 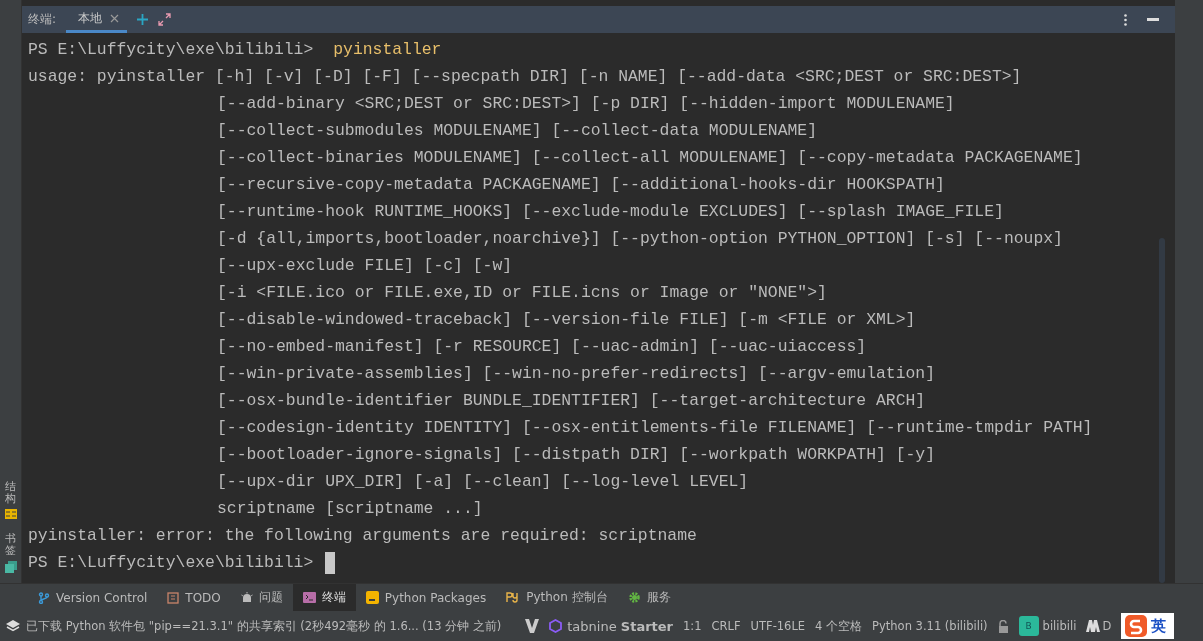 I want to click on tool-window-tab: Version Control, so click(x=93, y=597).